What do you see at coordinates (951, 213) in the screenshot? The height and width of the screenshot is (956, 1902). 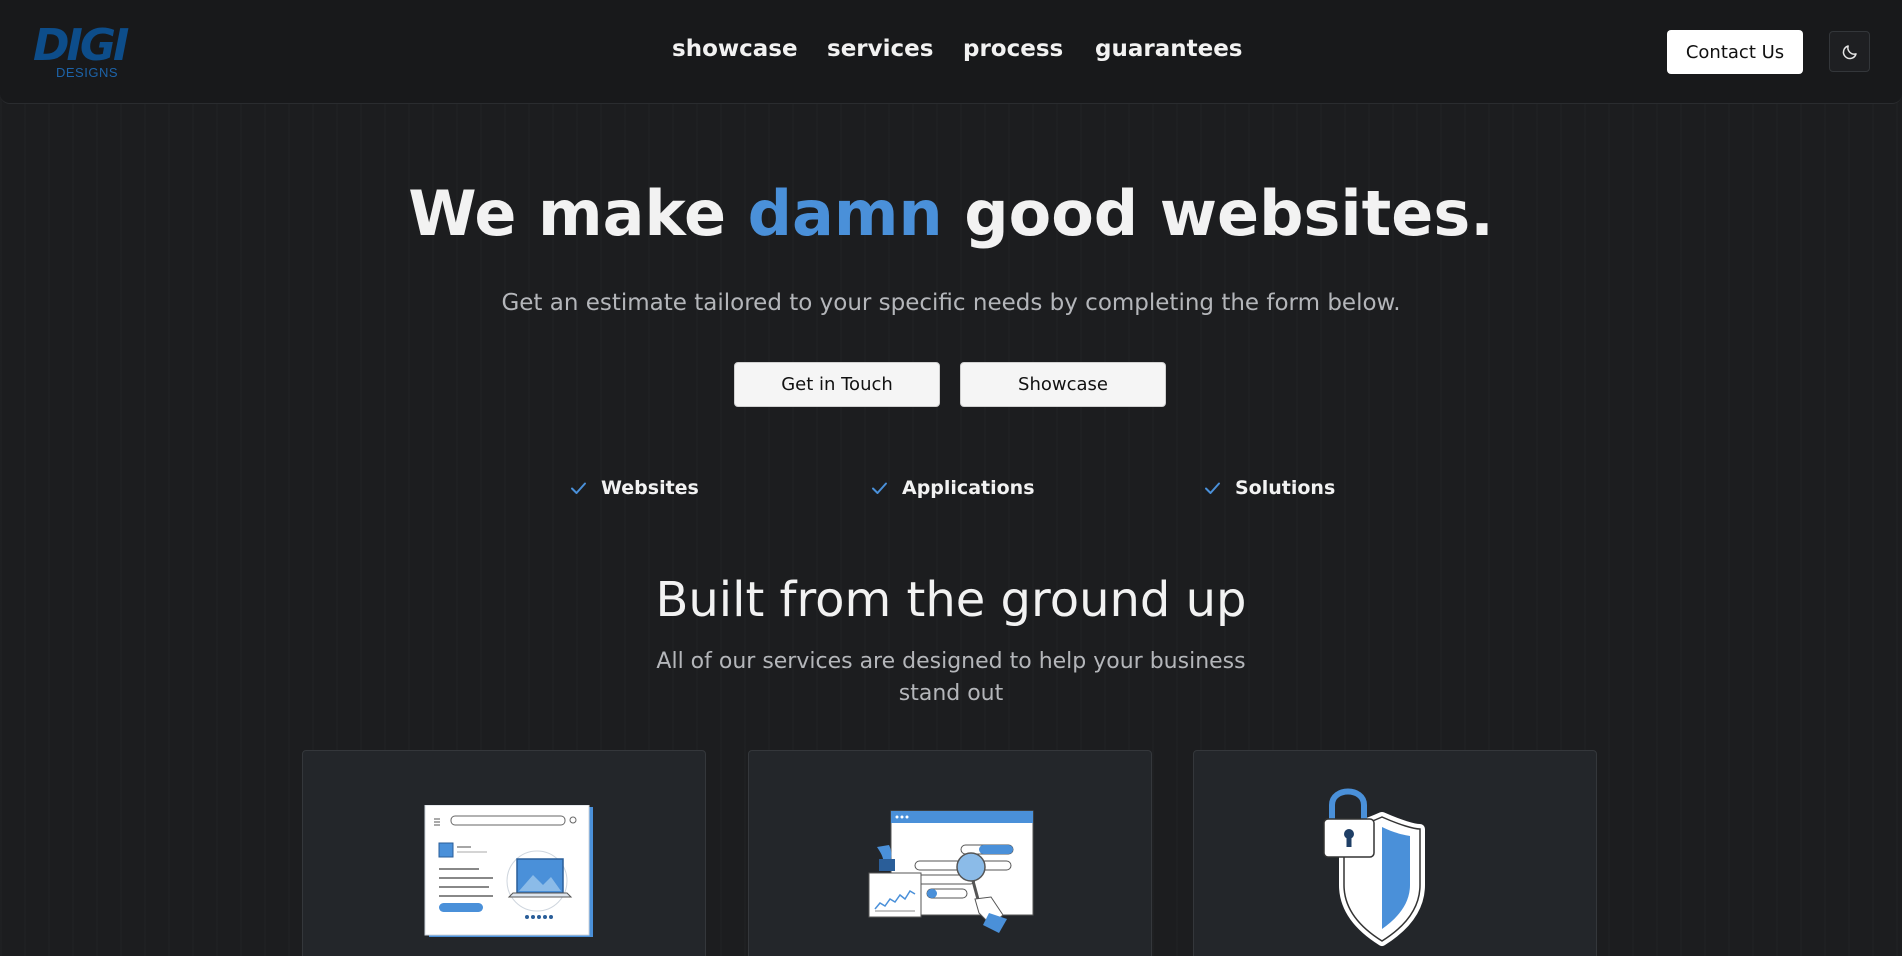 I see `hero-title: We make damn good websites.` at bounding box center [951, 213].